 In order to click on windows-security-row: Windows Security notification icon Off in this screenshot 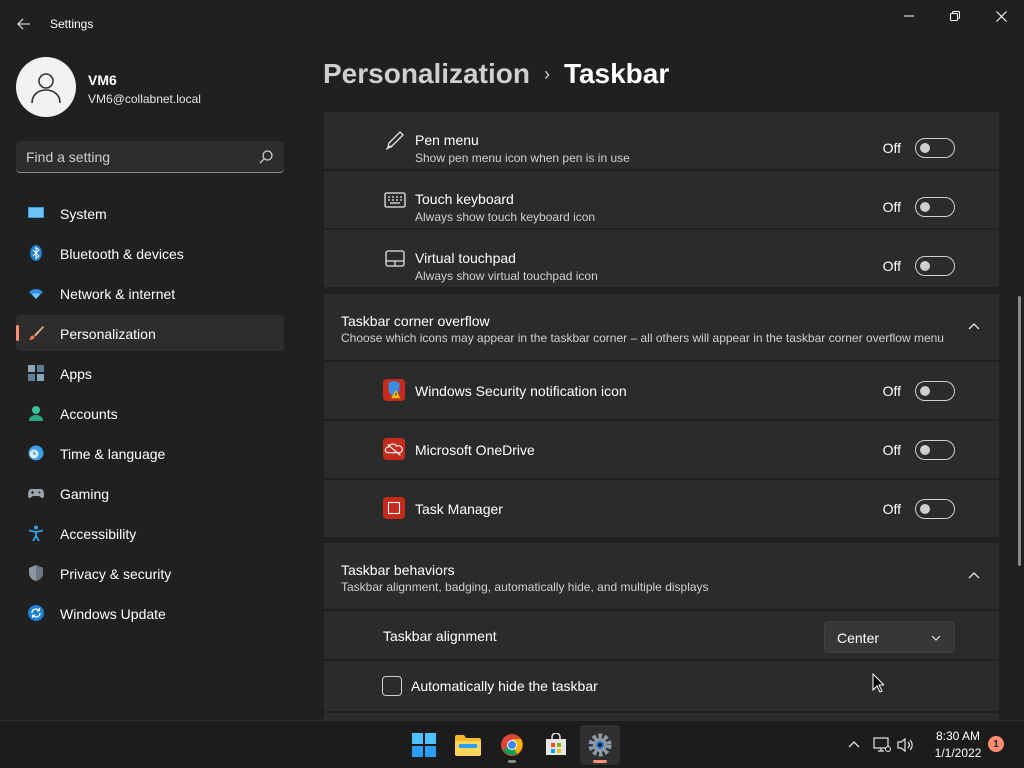, I will do `click(661, 390)`.